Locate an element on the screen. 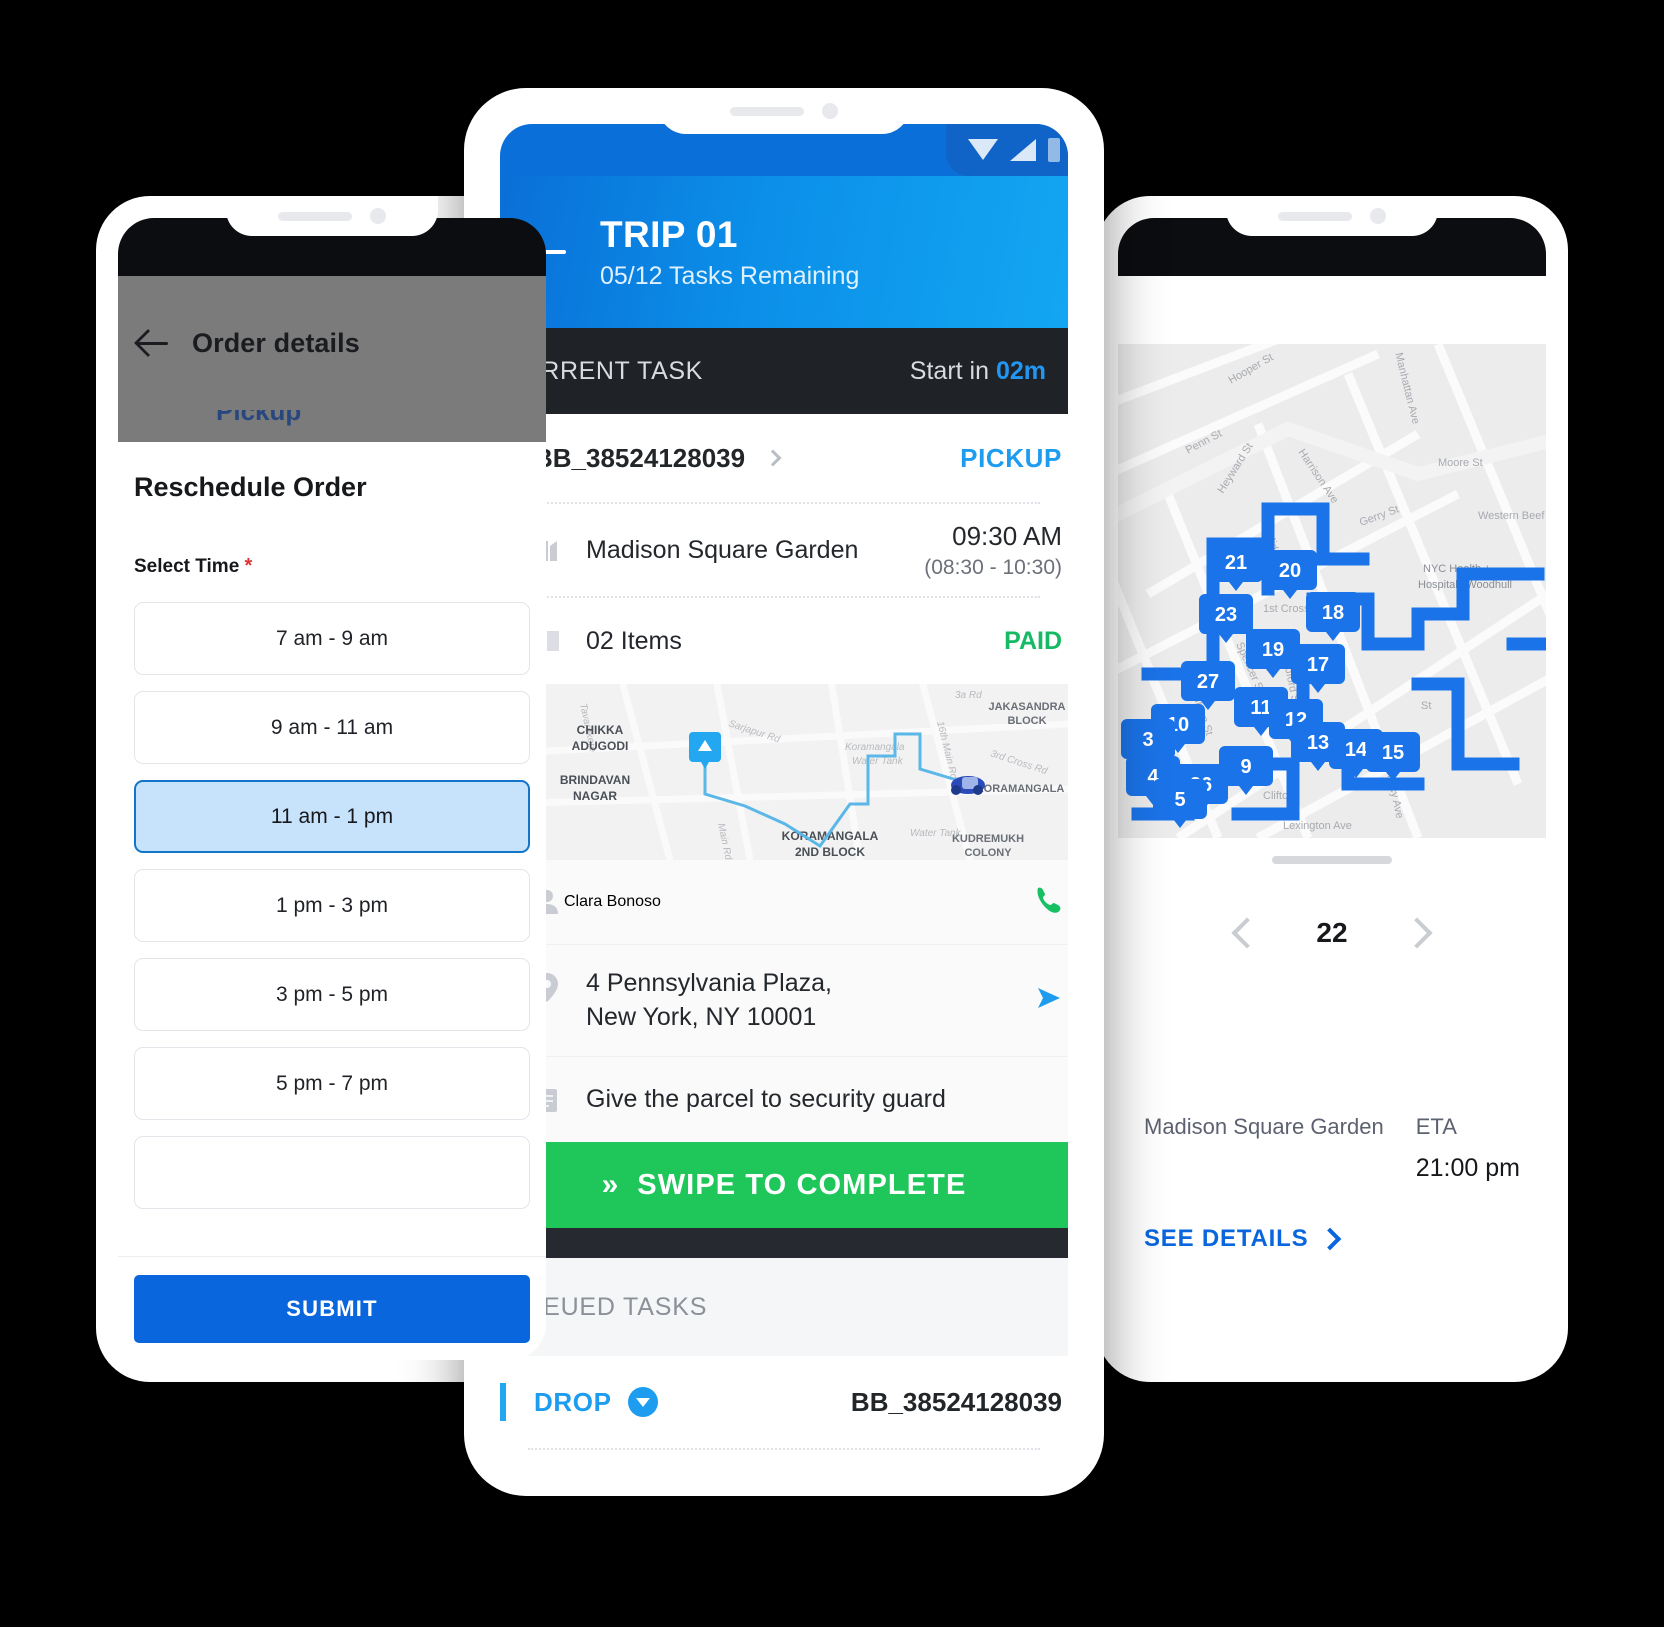 The image size is (1664, 1627). phone-glyph is located at coordinates (1049, 900).